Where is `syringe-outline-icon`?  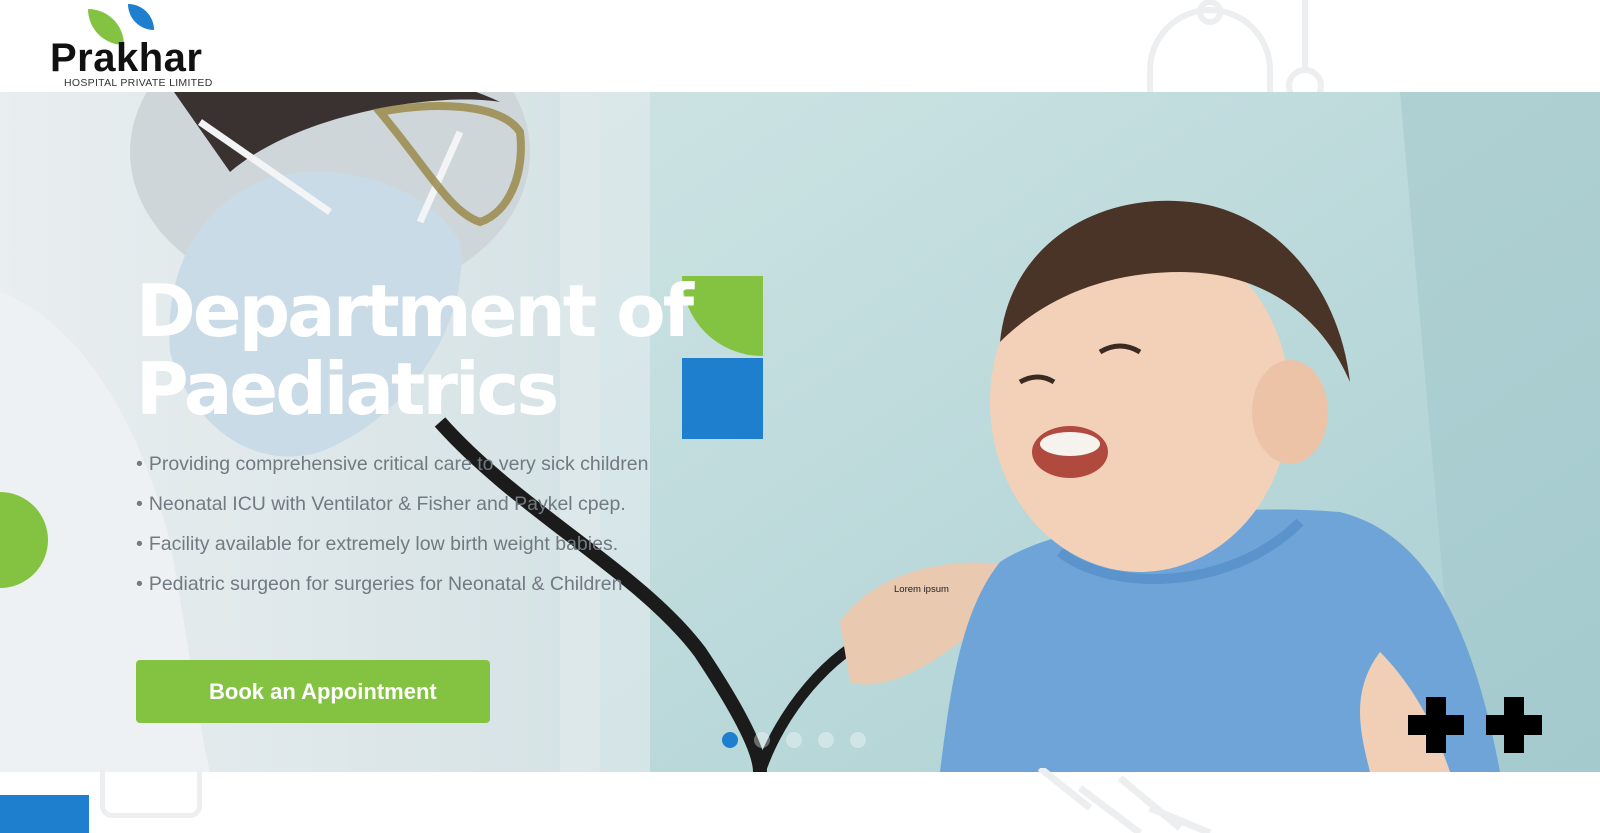
syringe-outline-icon is located at coordinates (1124, 800).